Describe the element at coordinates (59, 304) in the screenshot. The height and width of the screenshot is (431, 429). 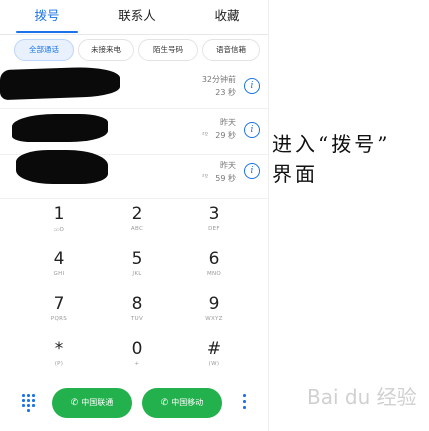
I see `key-digit: 7` at that location.